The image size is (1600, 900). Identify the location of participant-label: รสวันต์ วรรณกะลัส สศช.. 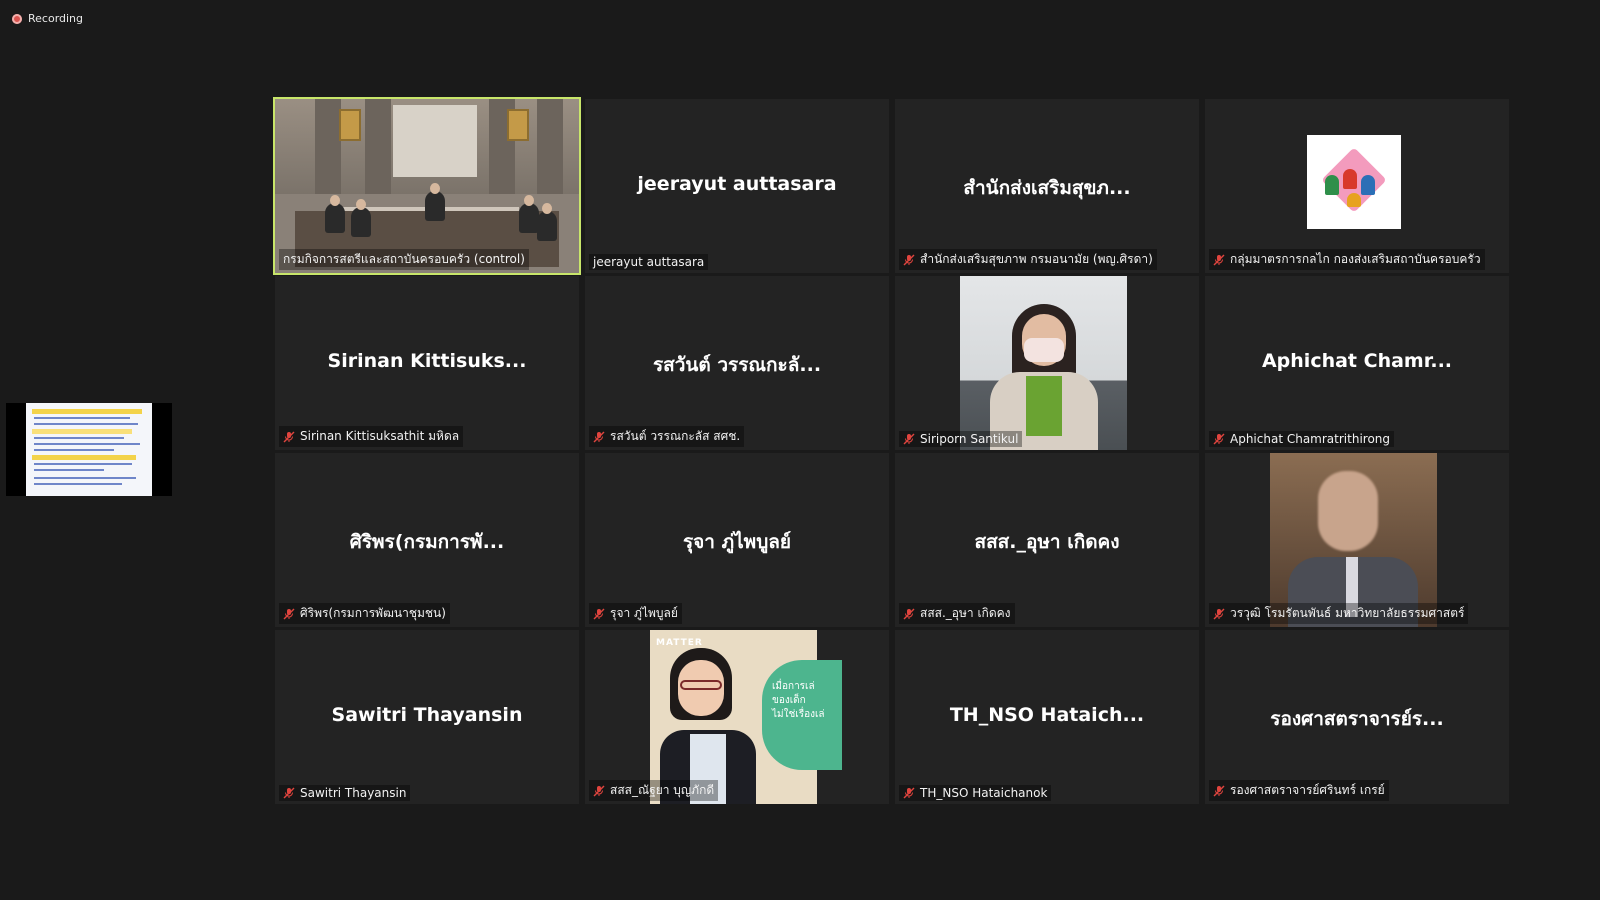
(667, 436).